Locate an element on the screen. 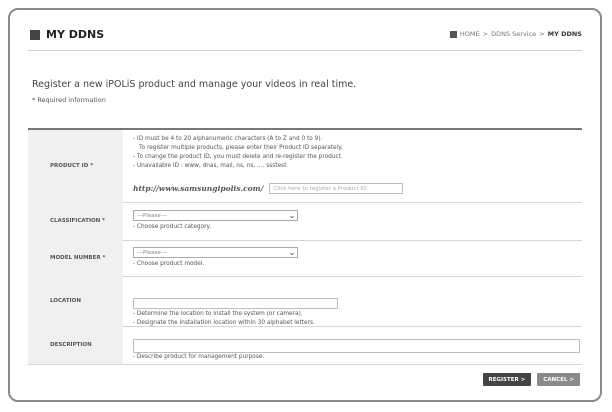 This screenshot has height=412, width=612. product-id-input: Click here to register a Product ID. is located at coordinates (336, 188).